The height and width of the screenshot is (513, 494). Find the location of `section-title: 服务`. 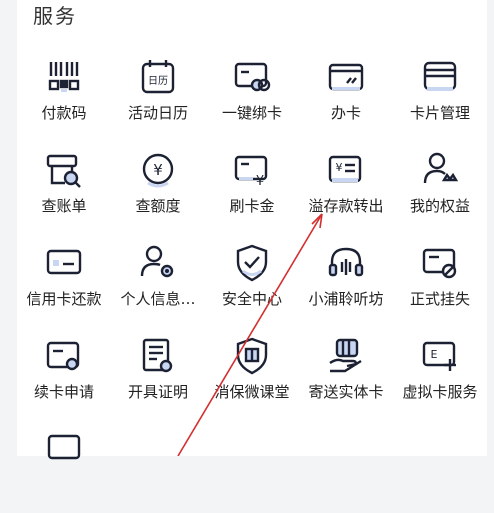

section-title: 服务 is located at coordinates (55, 16).